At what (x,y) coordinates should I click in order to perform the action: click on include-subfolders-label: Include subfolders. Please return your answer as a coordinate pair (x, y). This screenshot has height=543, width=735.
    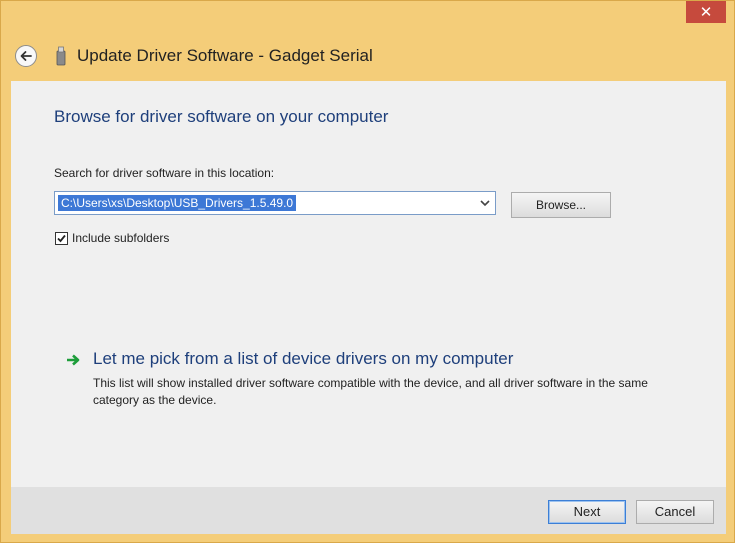
    Looking at the image, I should click on (120, 238).